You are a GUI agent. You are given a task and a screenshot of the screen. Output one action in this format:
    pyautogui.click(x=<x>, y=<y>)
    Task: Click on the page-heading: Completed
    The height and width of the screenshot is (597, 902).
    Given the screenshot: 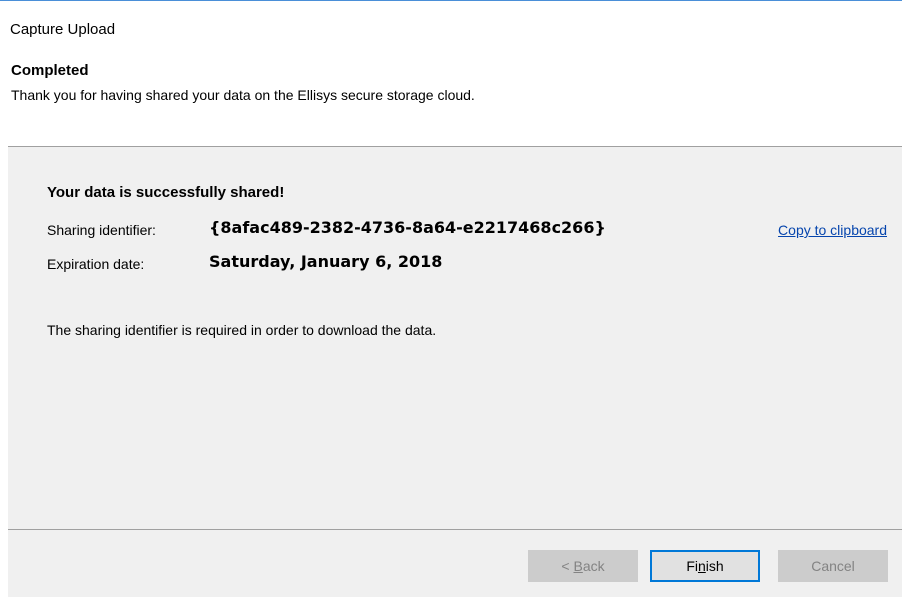 What is the action you would take?
    pyautogui.click(x=50, y=70)
    